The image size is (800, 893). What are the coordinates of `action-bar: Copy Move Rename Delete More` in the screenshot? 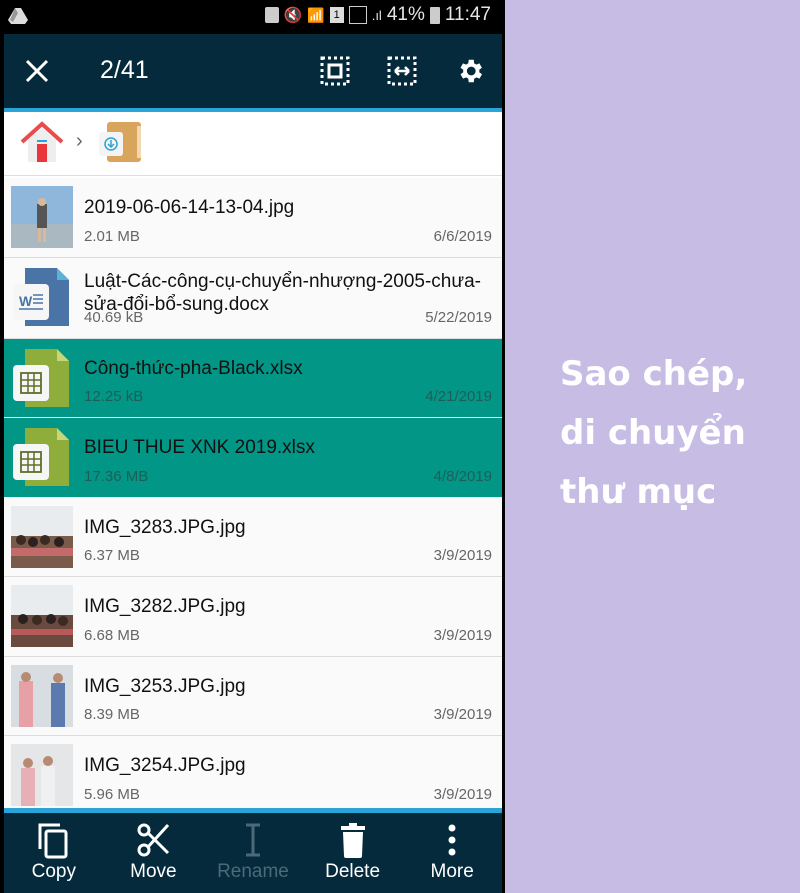 It's located at (253, 853).